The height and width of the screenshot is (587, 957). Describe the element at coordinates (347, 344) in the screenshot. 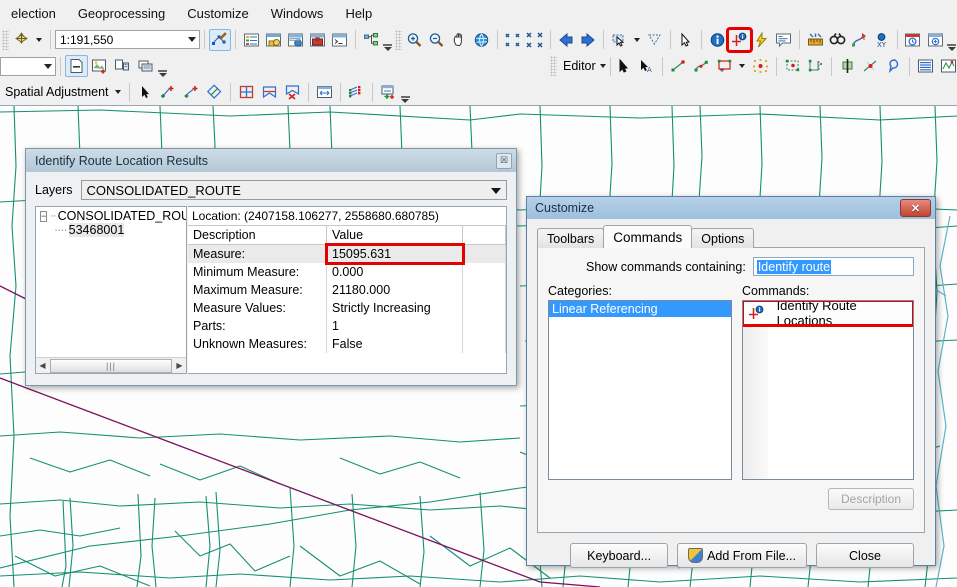

I see `table-row: Unknown Measures: False` at that location.